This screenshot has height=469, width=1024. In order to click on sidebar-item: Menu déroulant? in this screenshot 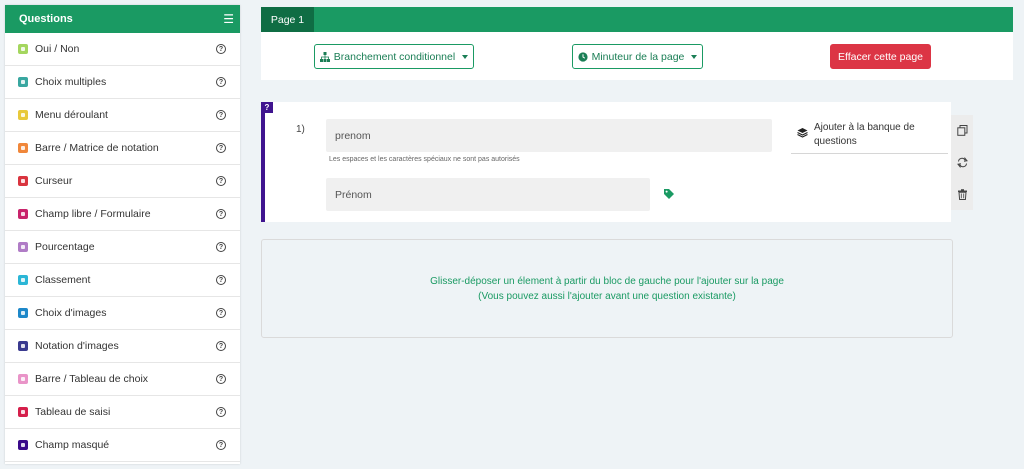, I will do `click(122, 115)`.